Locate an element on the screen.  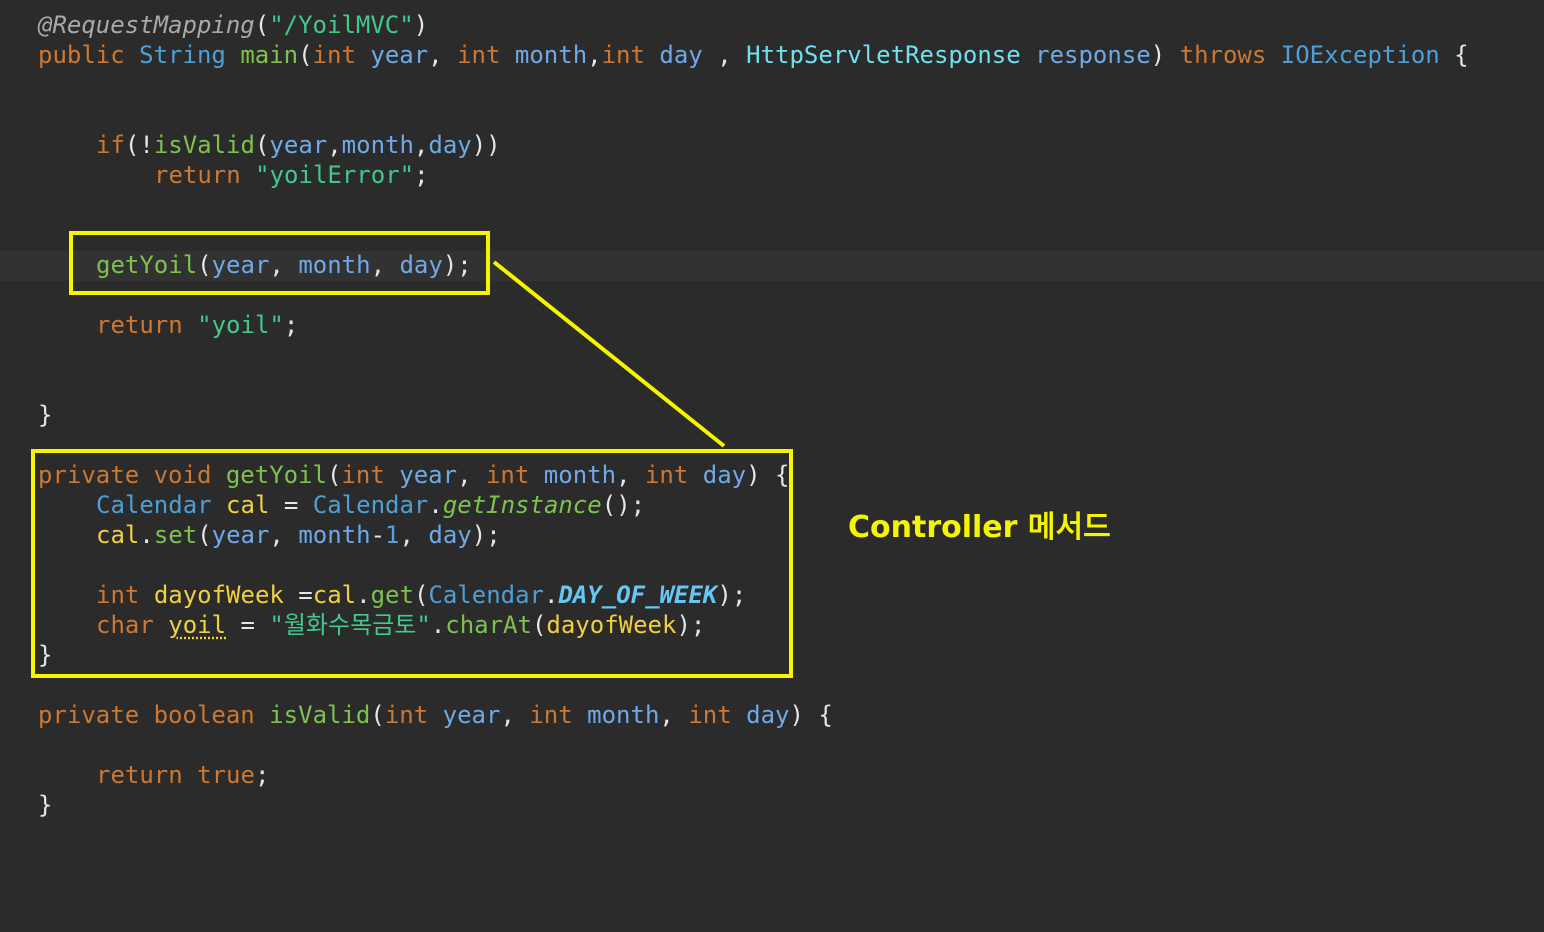
keyword-token: private is located at coordinates (89, 715).